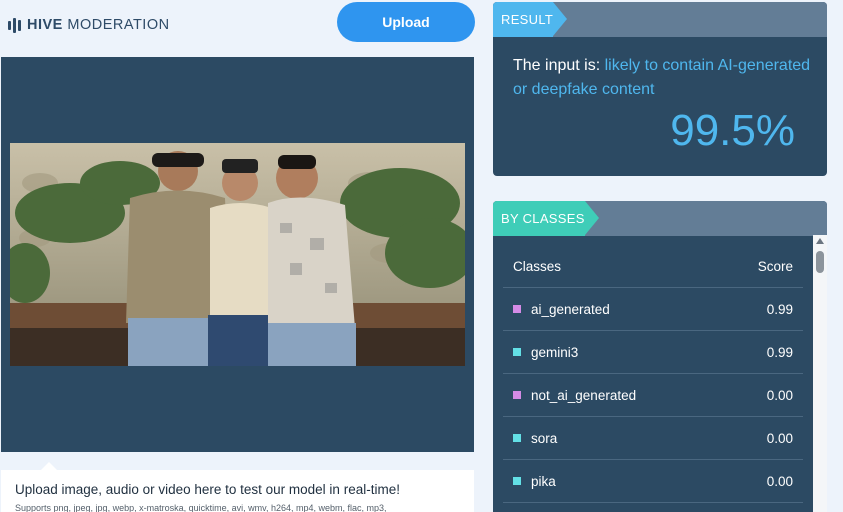 The image size is (843, 512). I want to click on classes-table-header: Classes Score, so click(653, 266).